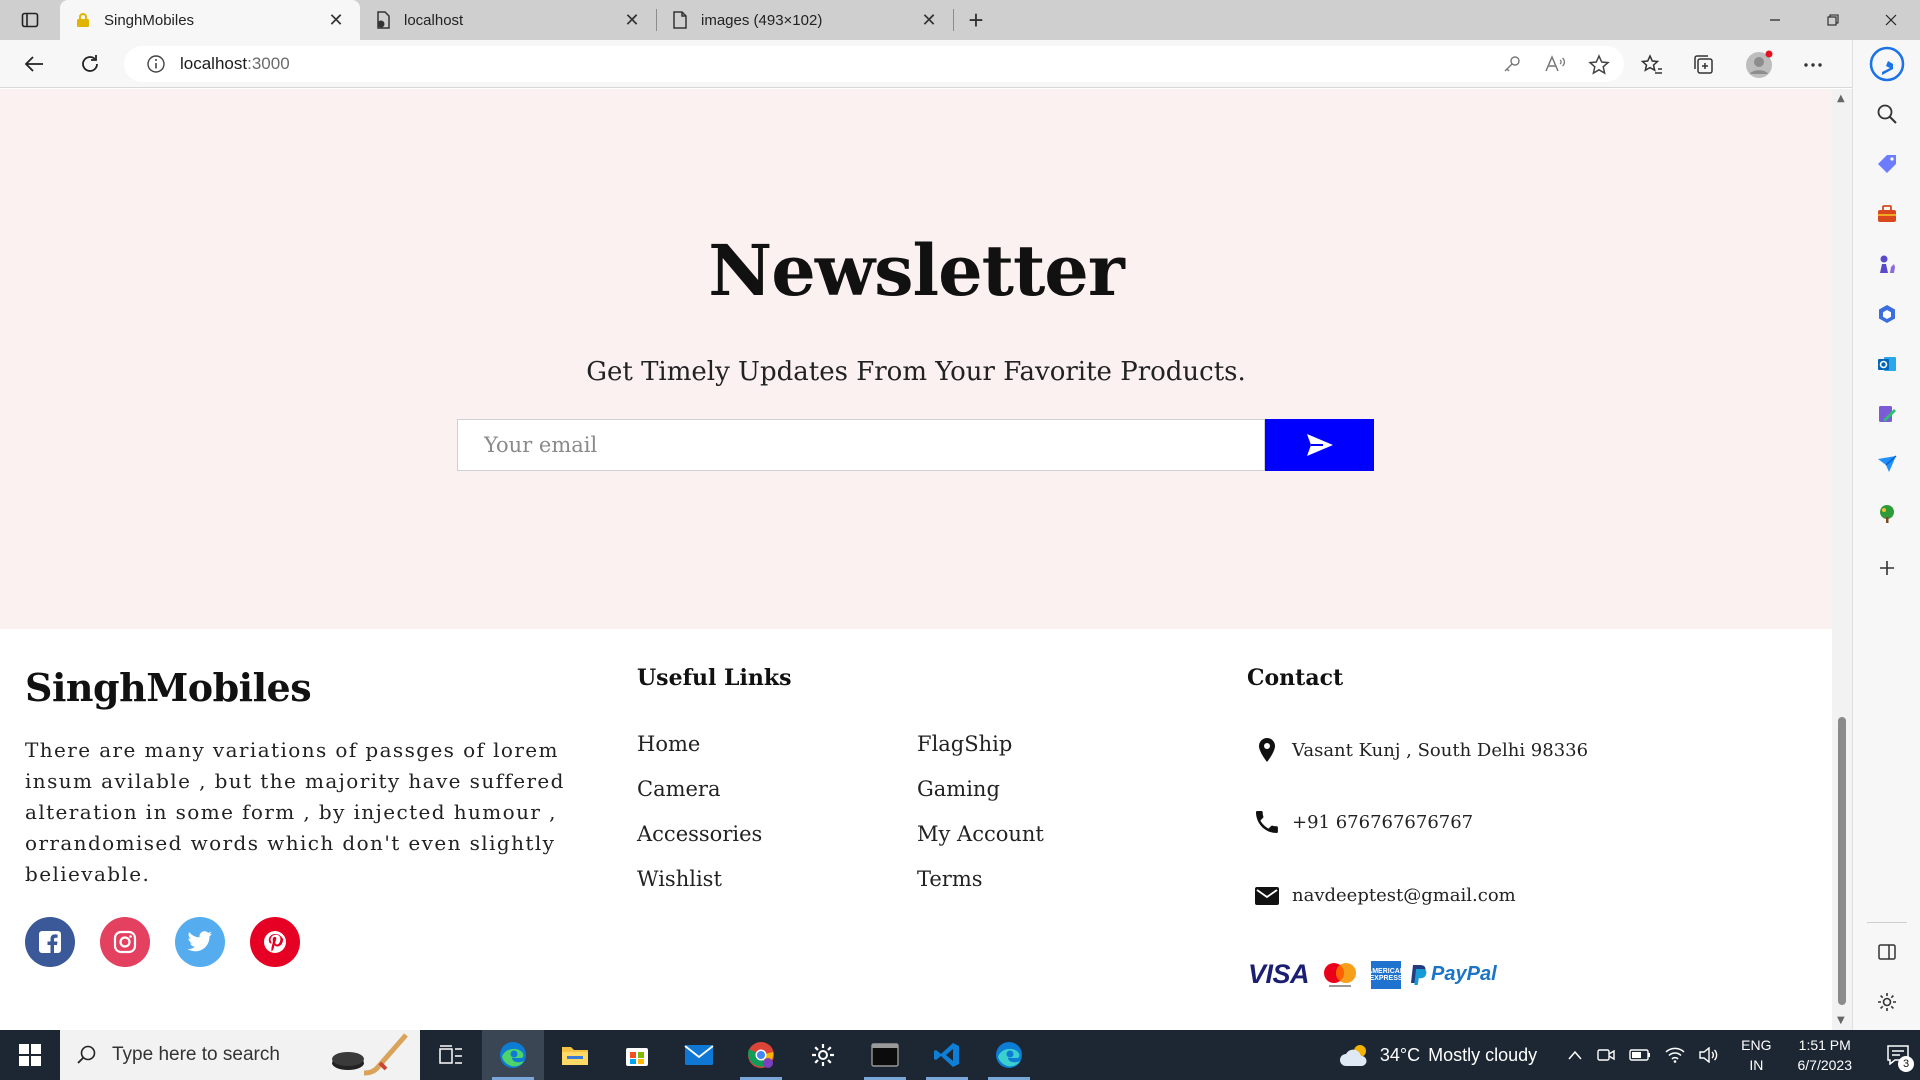 The width and height of the screenshot is (1920, 1080). I want to click on sidebar-split-button, so click(1887, 952).